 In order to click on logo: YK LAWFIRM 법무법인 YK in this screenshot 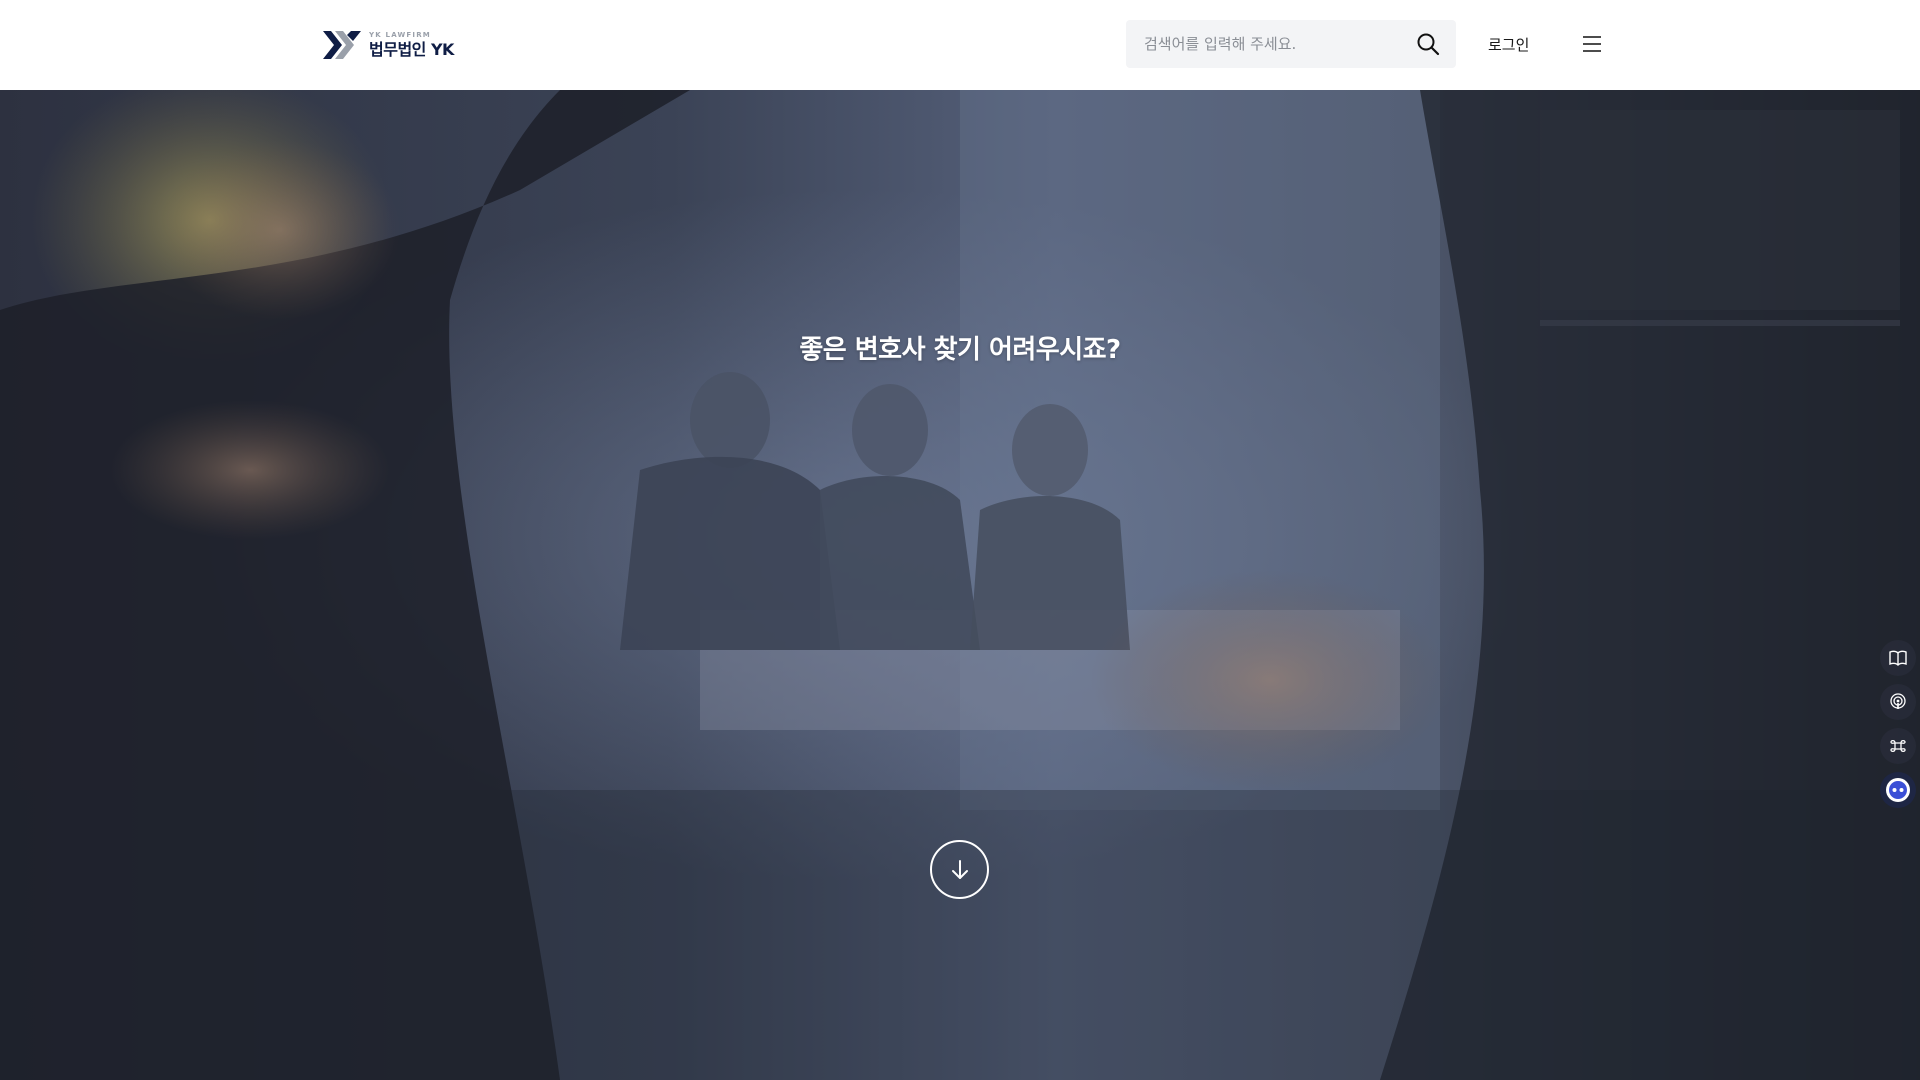, I will do `click(388, 45)`.